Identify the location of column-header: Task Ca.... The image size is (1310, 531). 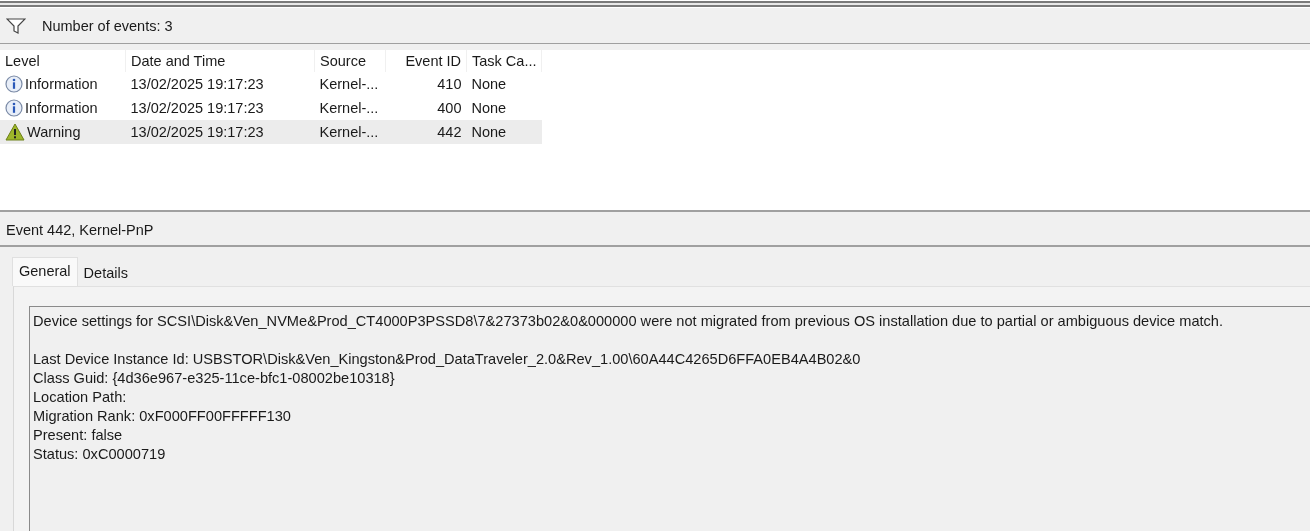
(504, 61).